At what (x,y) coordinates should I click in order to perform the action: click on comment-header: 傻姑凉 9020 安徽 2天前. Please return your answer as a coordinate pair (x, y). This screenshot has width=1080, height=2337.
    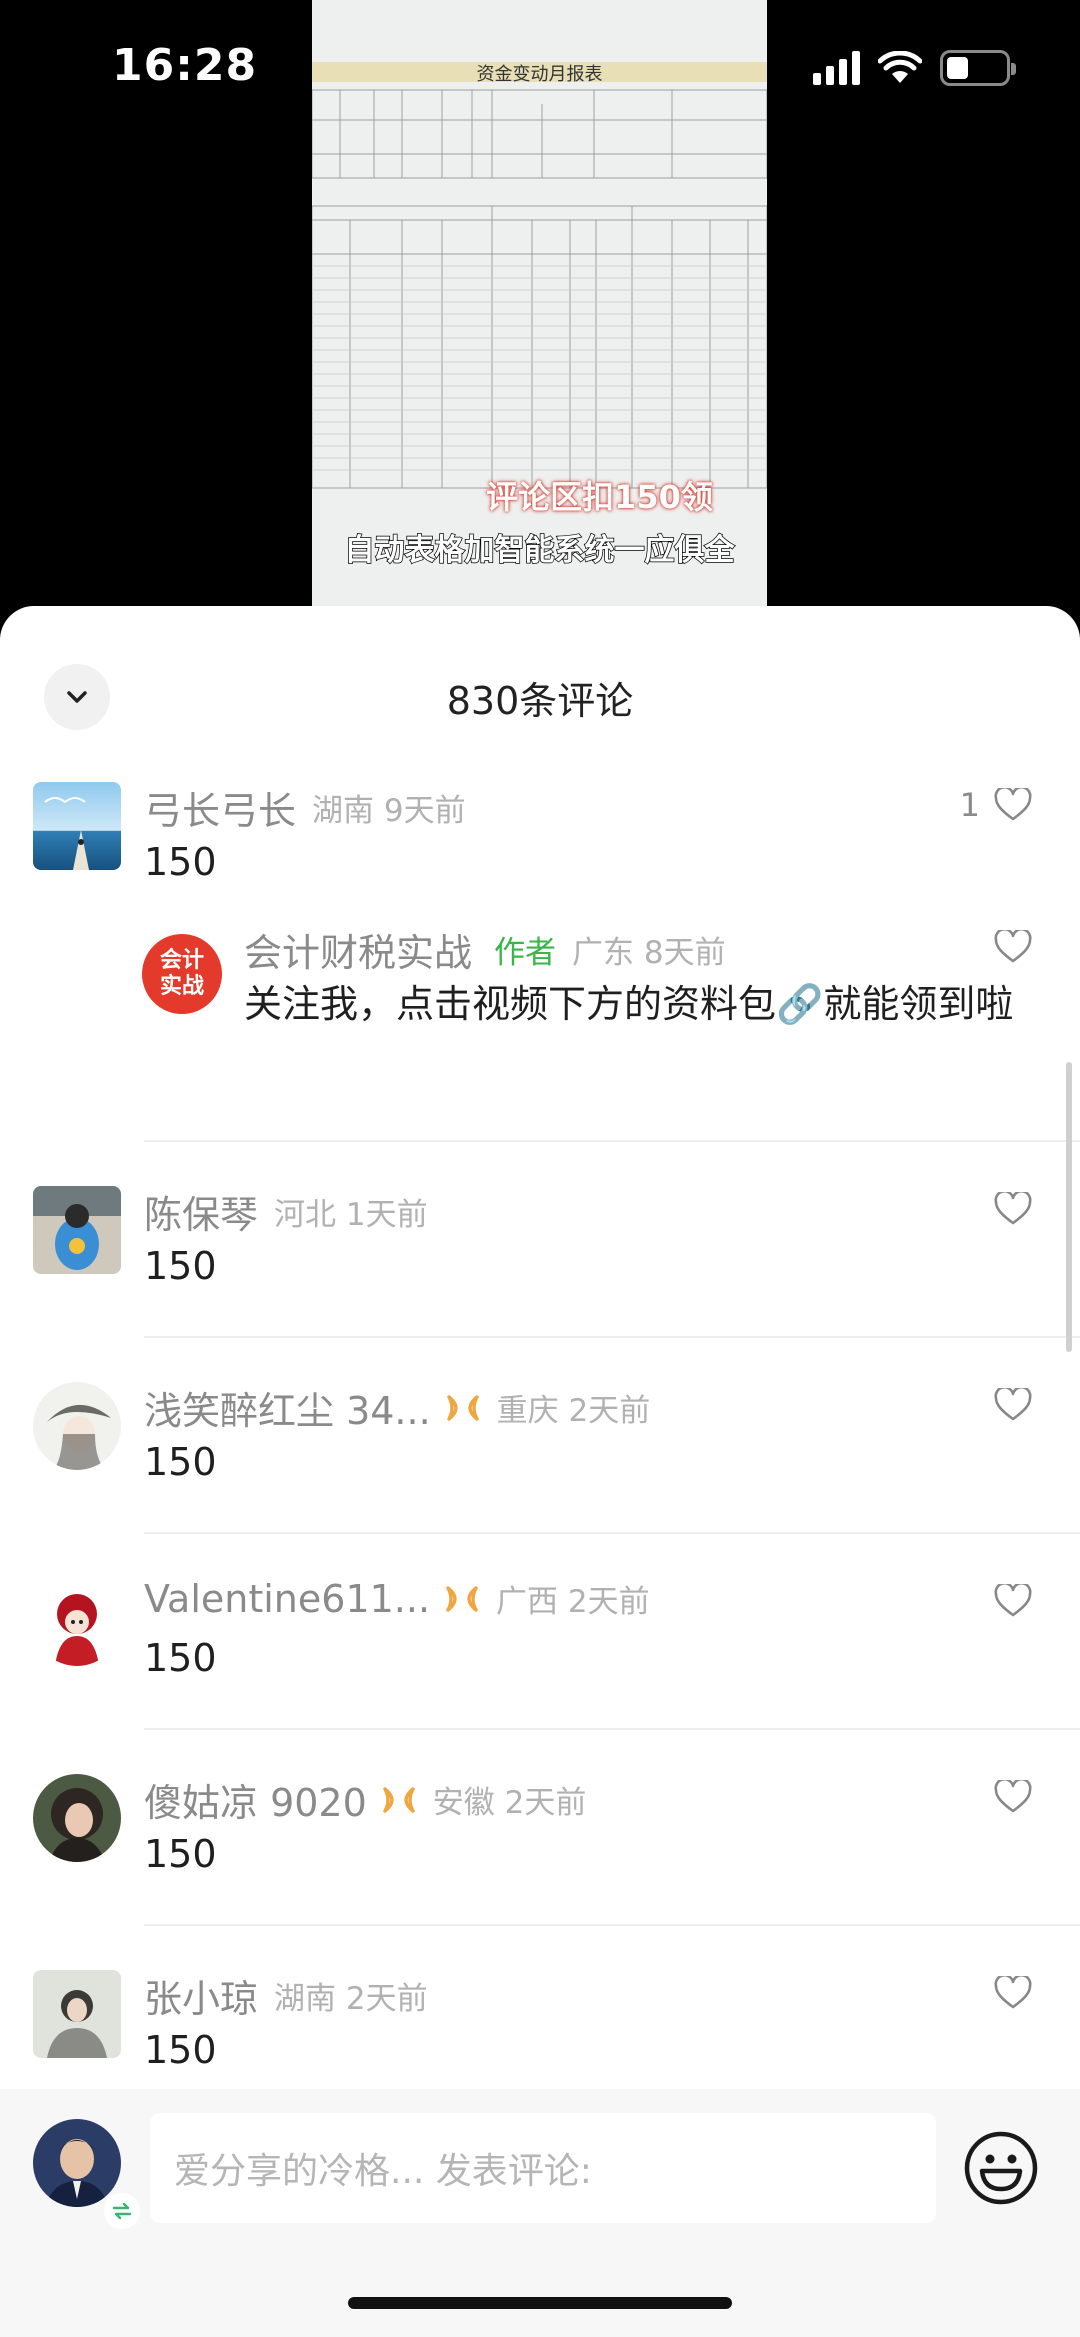
    Looking at the image, I should click on (365, 1799).